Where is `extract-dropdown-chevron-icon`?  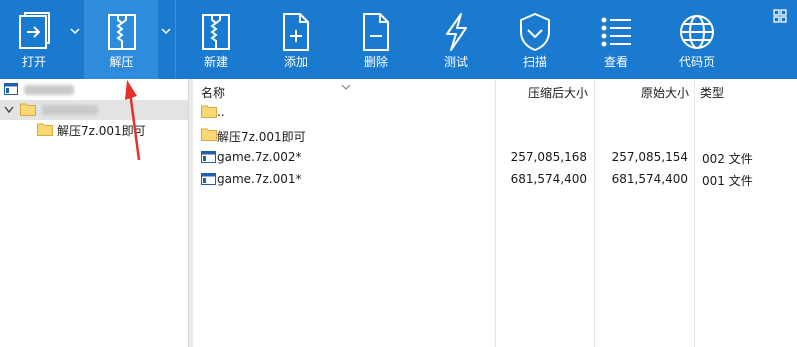
extract-dropdown-chevron-icon is located at coordinates (166, 31).